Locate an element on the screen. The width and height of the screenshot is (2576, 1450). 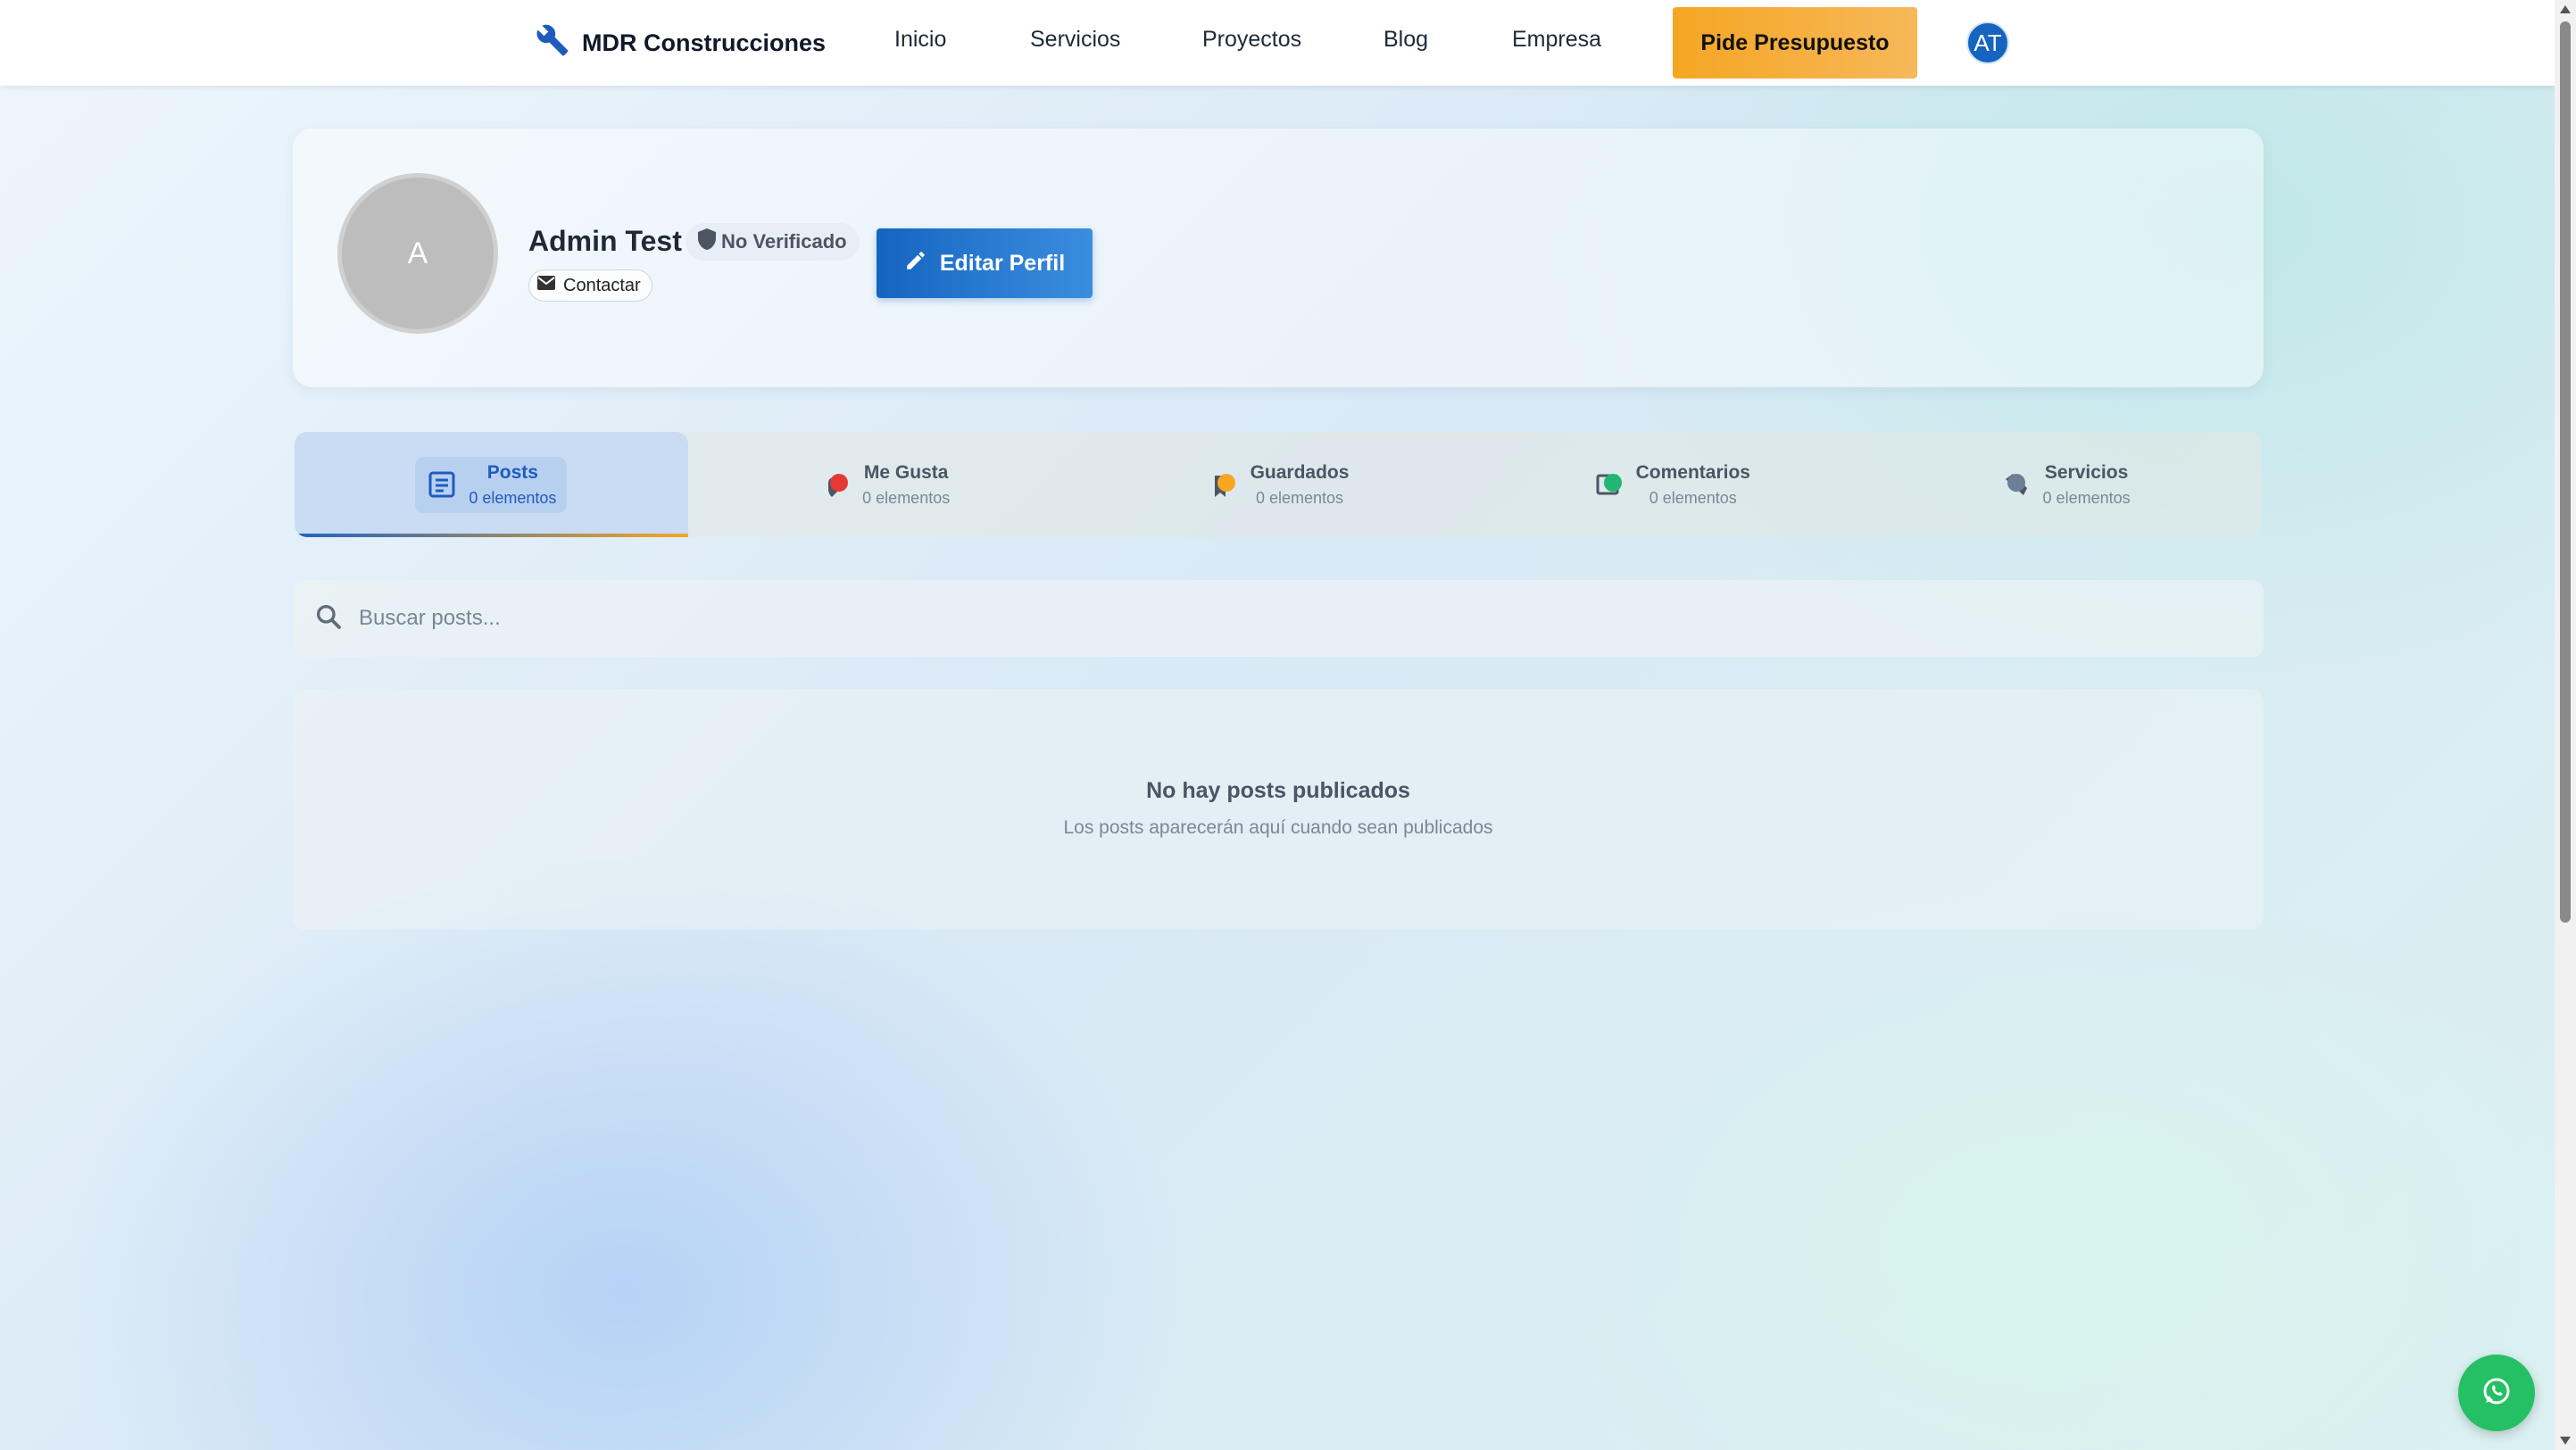
nav-link-servicios: Servicios is located at coordinates (1075, 40).